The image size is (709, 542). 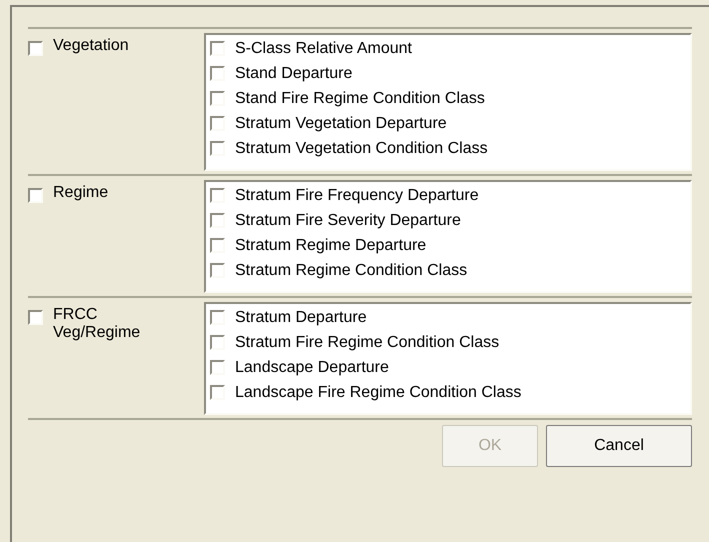 I want to click on option-label: Stratum Fire Severity Departure, so click(x=348, y=220).